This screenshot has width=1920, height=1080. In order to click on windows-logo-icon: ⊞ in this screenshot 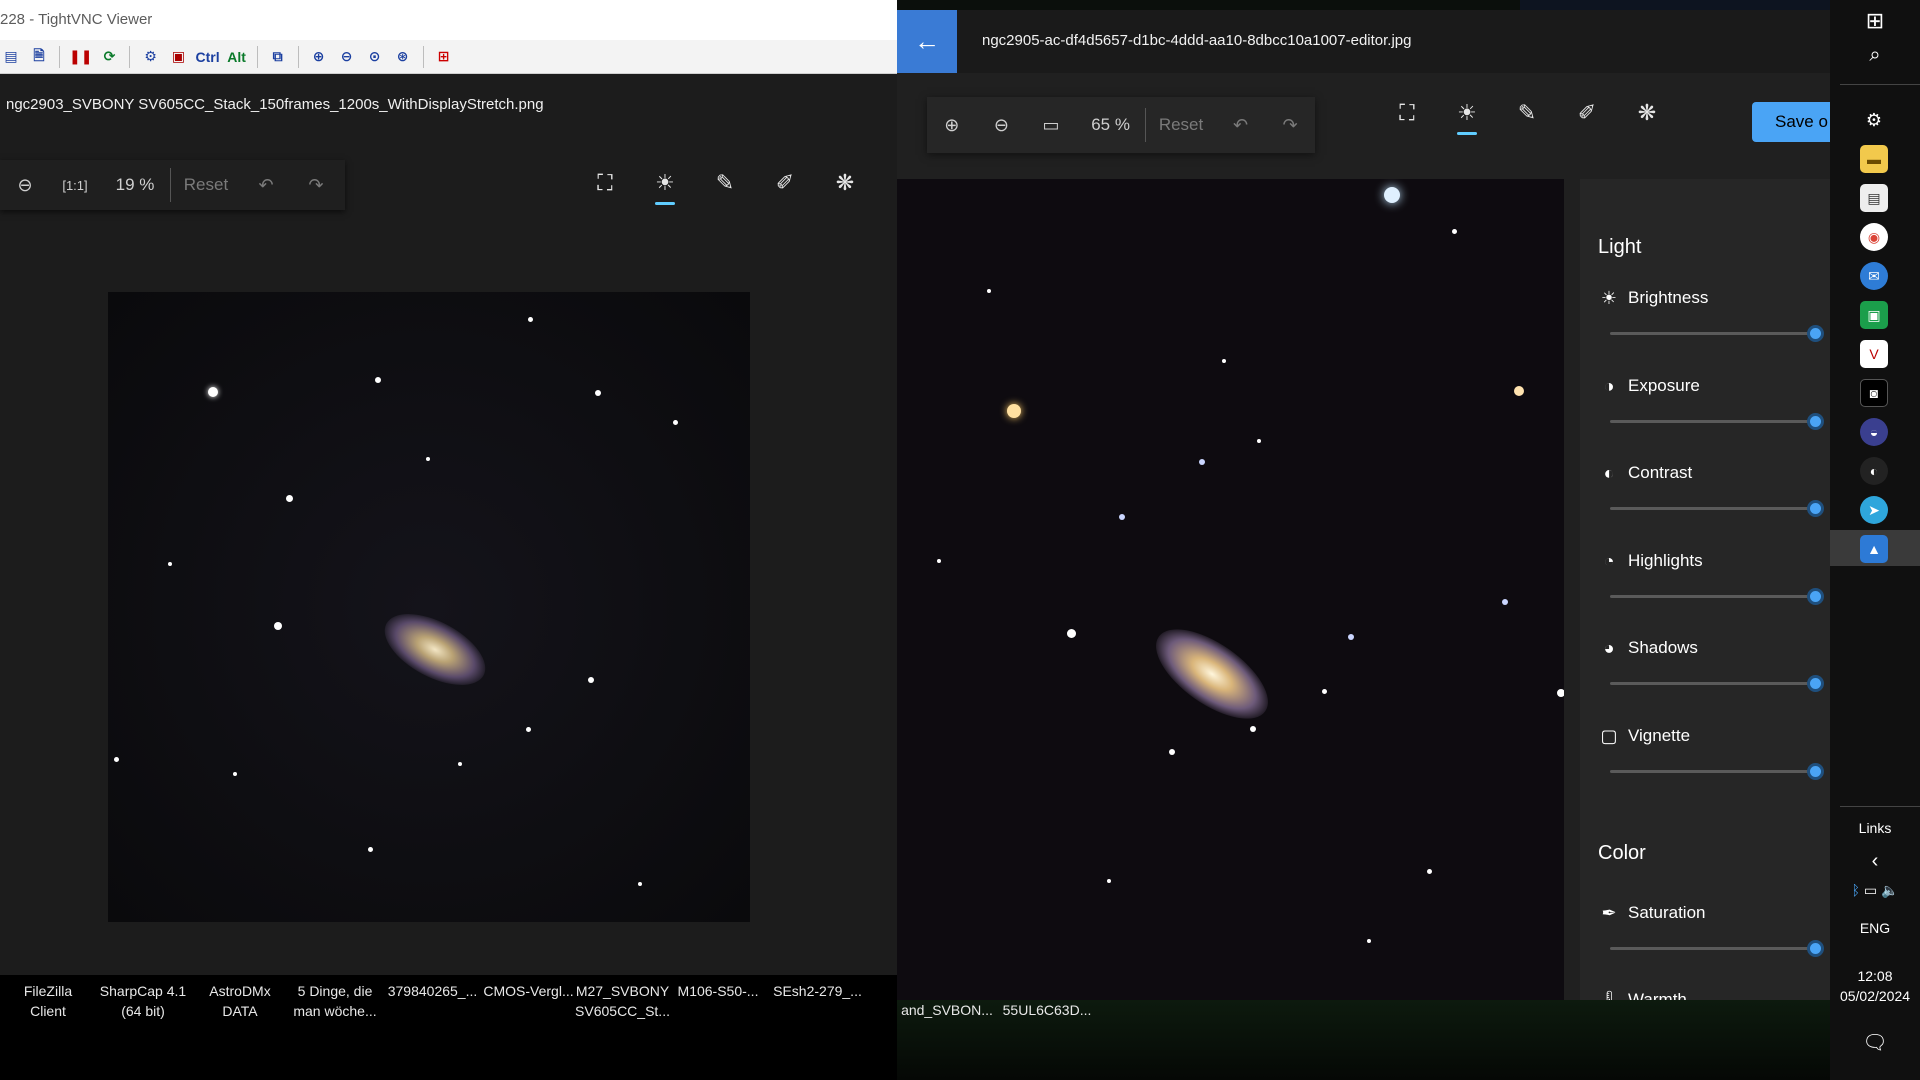, I will do `click(1875, 20)`.